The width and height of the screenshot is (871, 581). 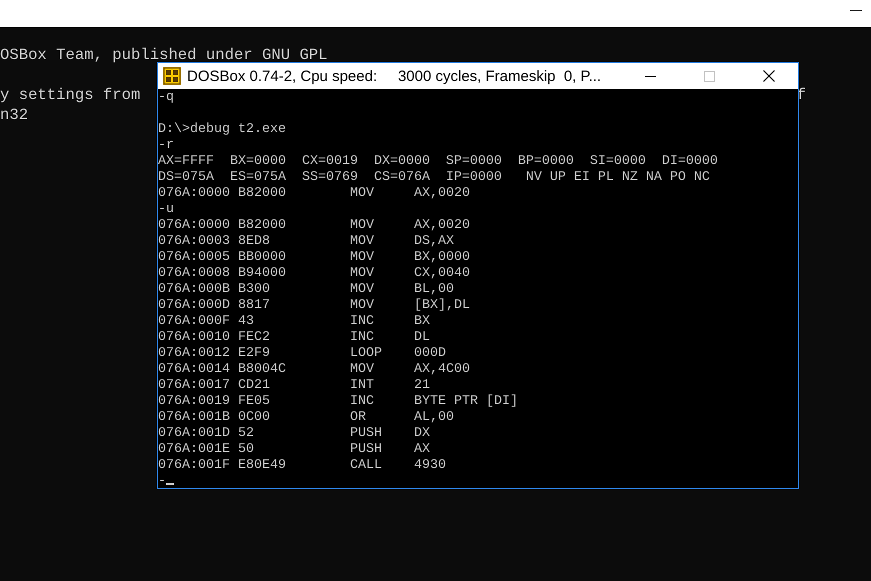 What do you see at coordinates (254, 354) in the screenshot?
I see `machine-code: E2F9` at bounding box center [254, 354].